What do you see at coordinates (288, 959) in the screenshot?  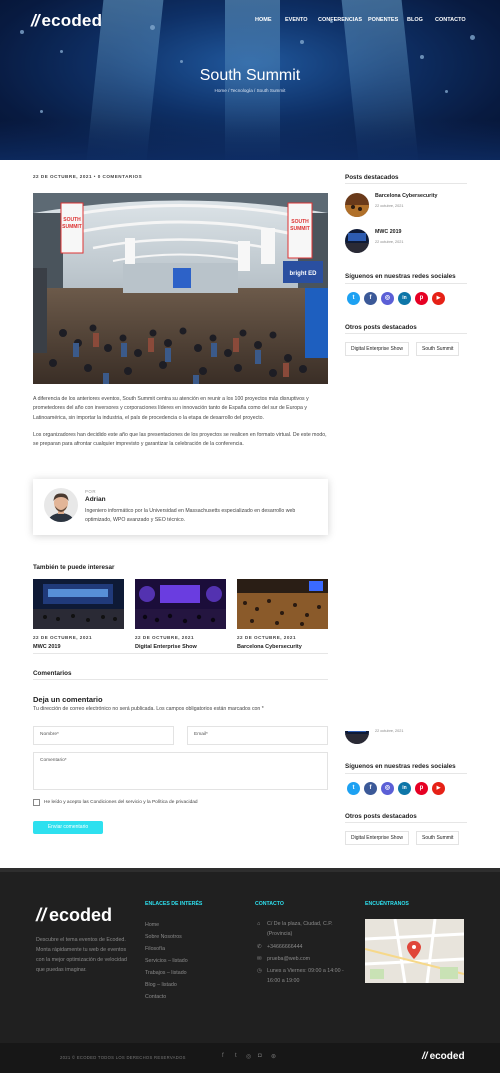 I see `footer-email: prueba@web.com` at bounding box center [288, 959].